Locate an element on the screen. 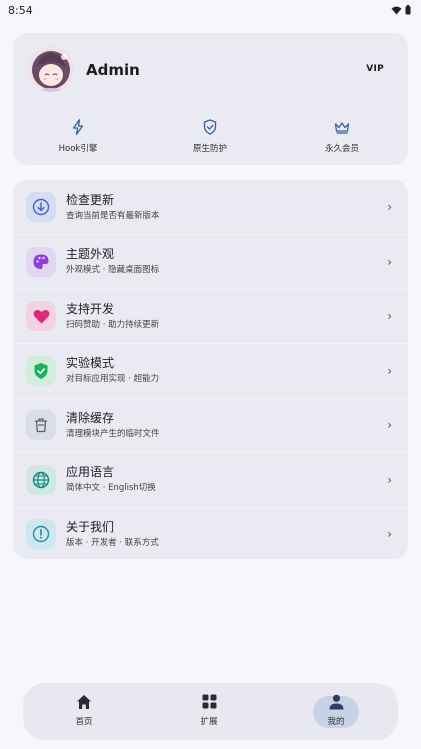 This screenshot has height=749, width=421. menu-subtitle: 清理模块产生的临时文件 is located at coordinates (113, 433).